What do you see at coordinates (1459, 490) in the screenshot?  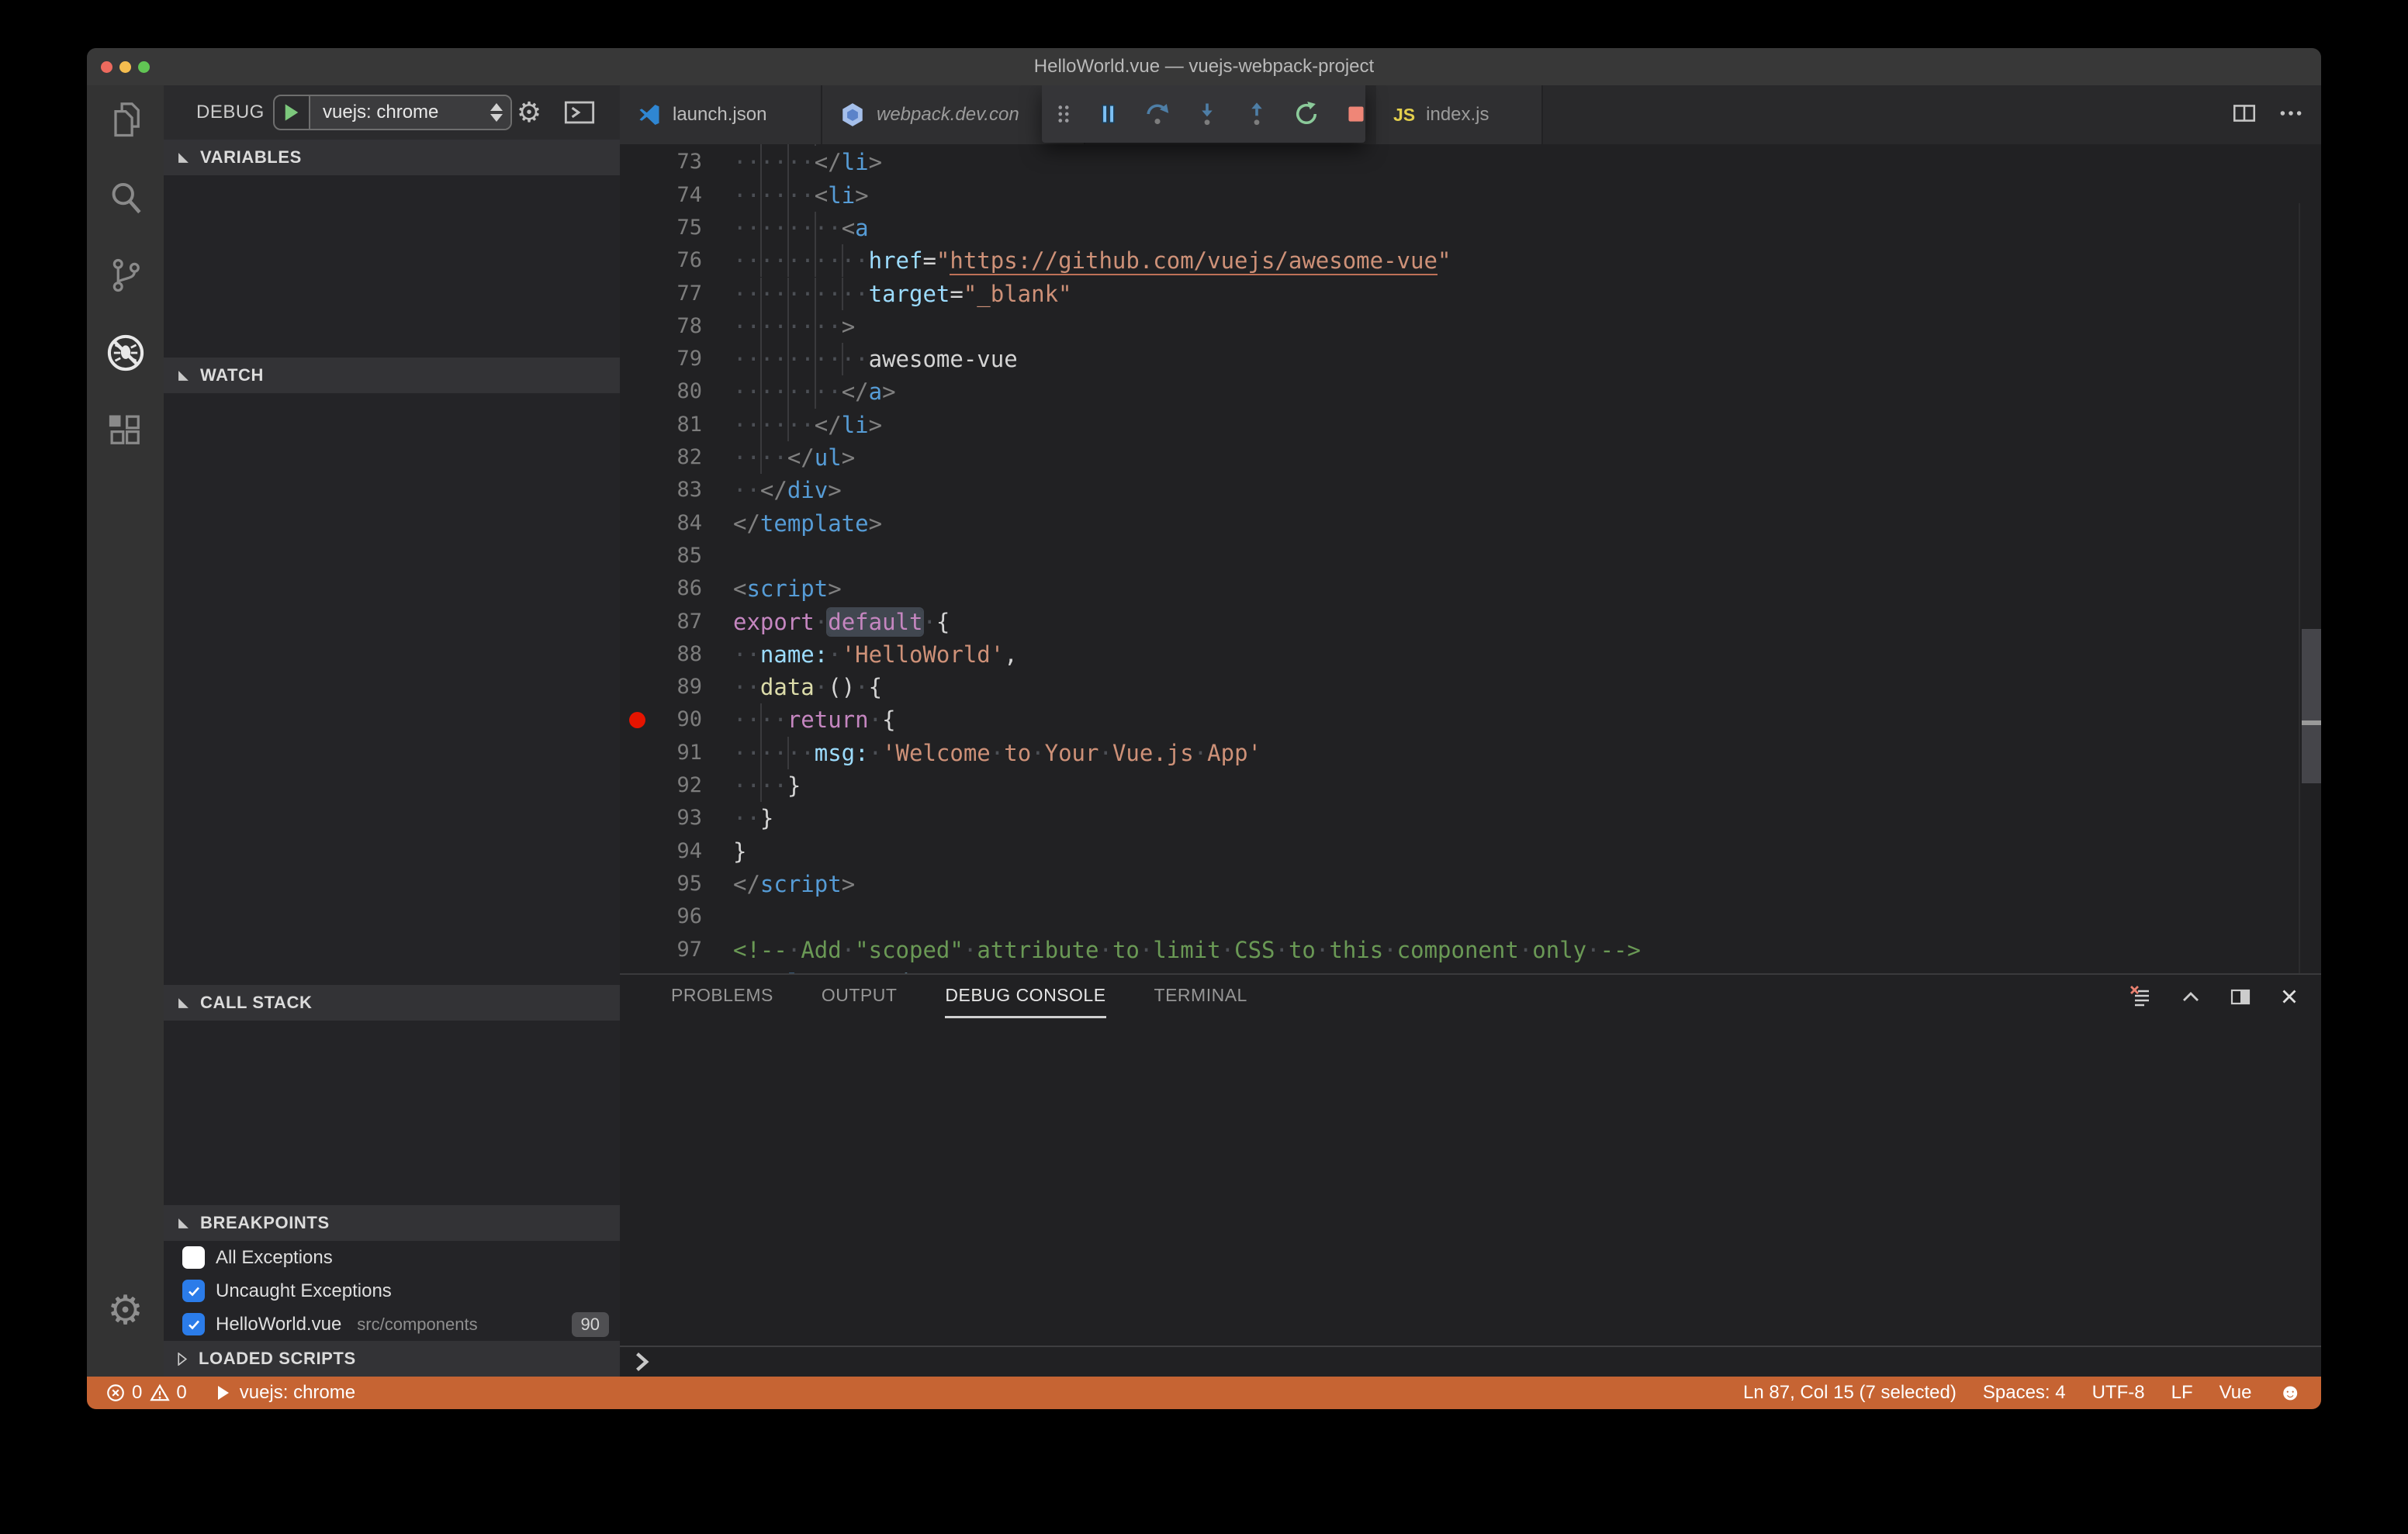 I see `code-line-83: 83 ··</div>` at bounding box center [1459, 490].